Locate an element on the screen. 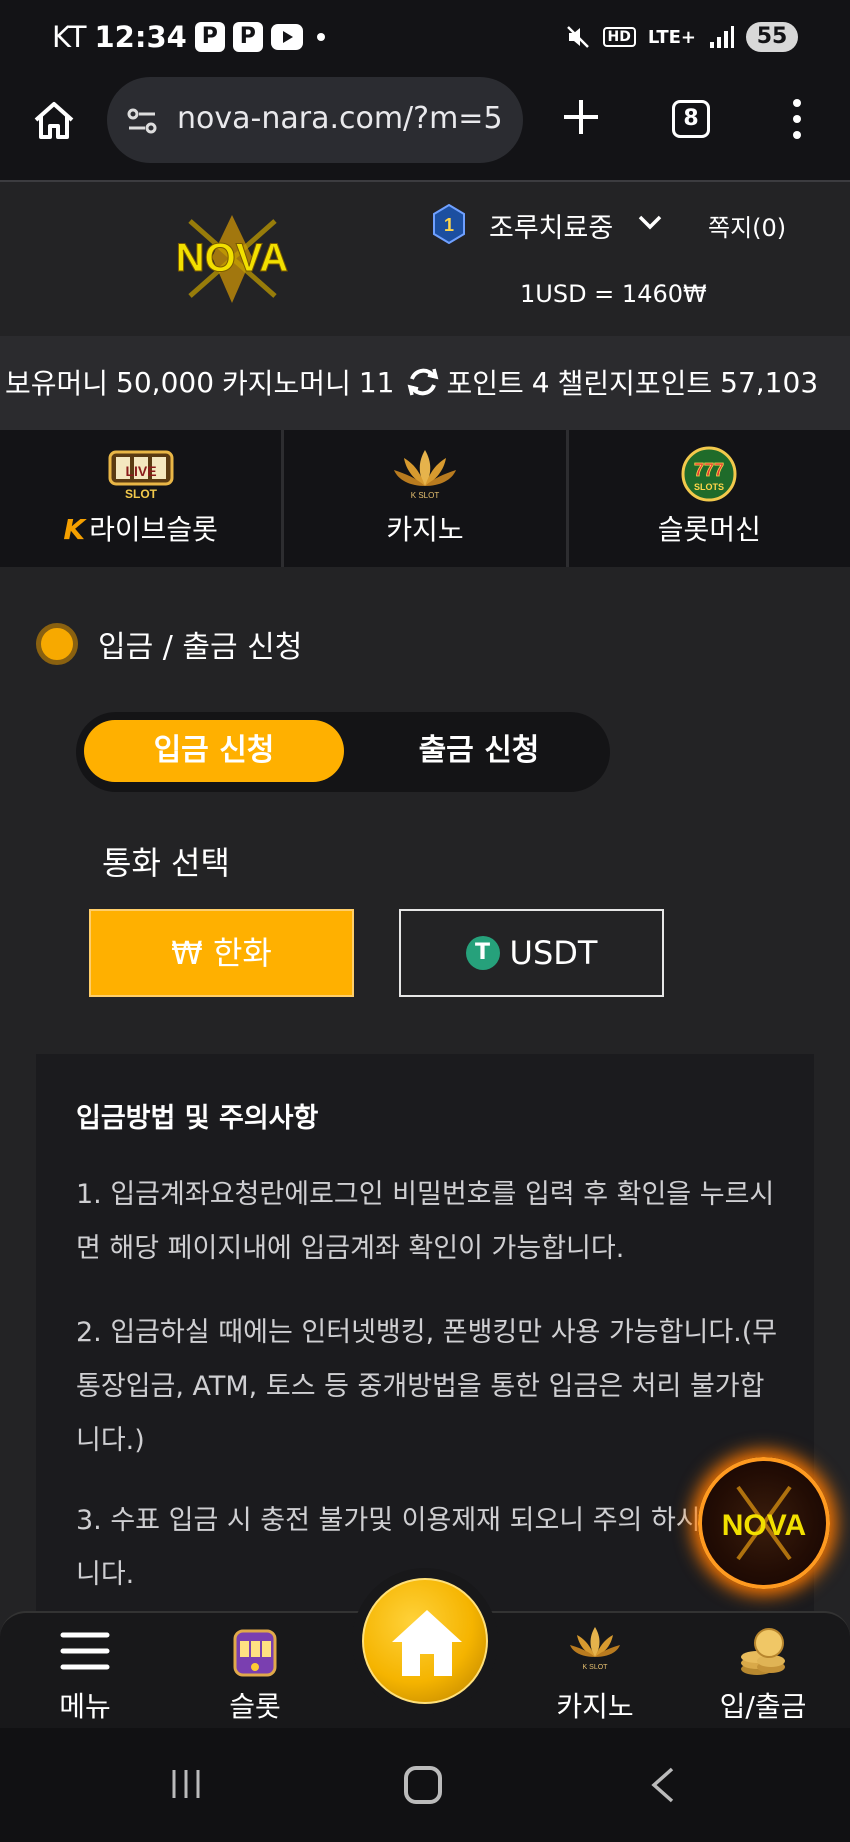  tab-deposit: 입금 신청 is located at coordinates (214, 751).